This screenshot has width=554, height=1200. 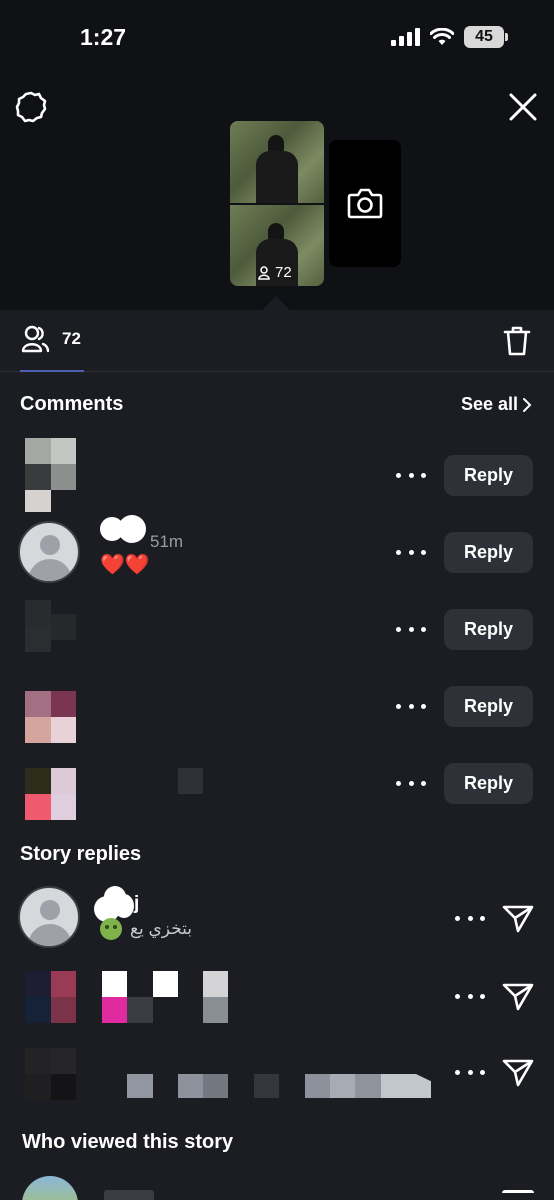 What do you see at coordinates (31, 107) in the screenshot?
I see `gear-icon` at bounding box center [31, 107].